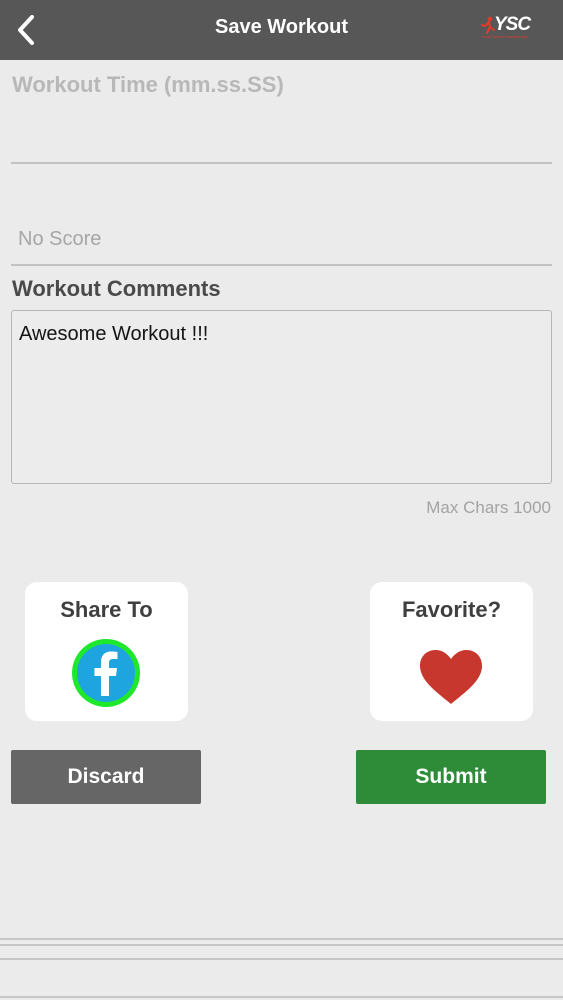 This screenshot has width=563, height=1000. What do you see at coordinates (281, 134) in the screenshot?
I see `workout-time-input` at bounding box center [281, 134].